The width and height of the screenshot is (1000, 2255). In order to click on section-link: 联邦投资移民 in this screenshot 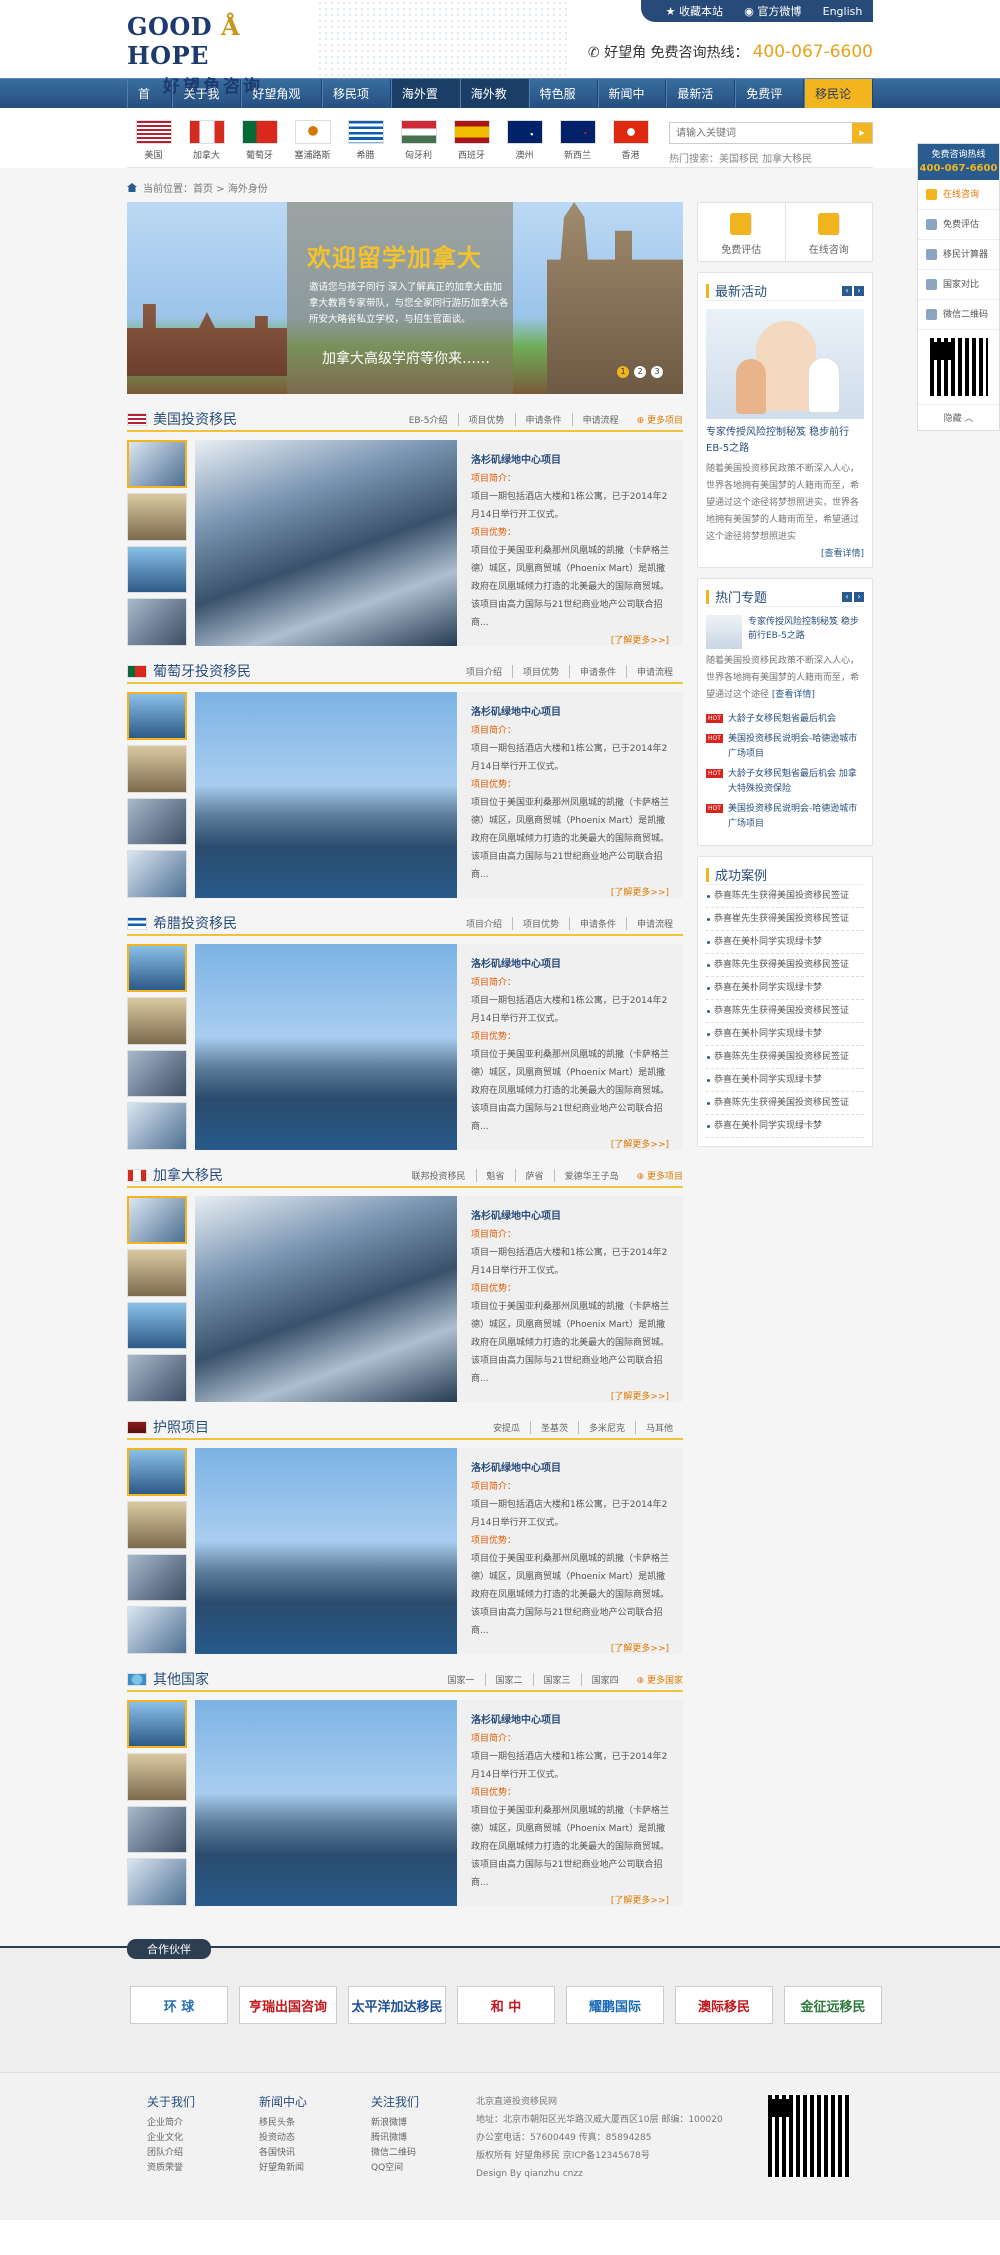, I will do `click(439, 1175)`.